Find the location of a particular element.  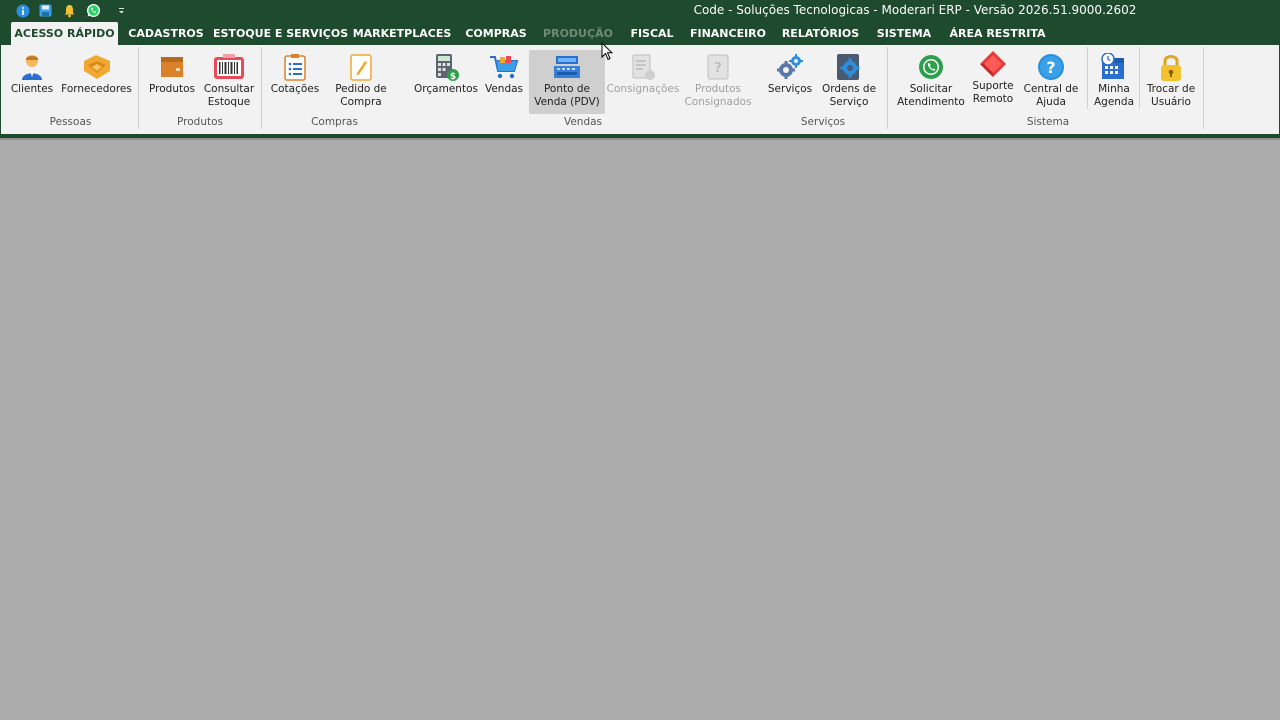

remote-support-icon is located at coordinates (993, 64).